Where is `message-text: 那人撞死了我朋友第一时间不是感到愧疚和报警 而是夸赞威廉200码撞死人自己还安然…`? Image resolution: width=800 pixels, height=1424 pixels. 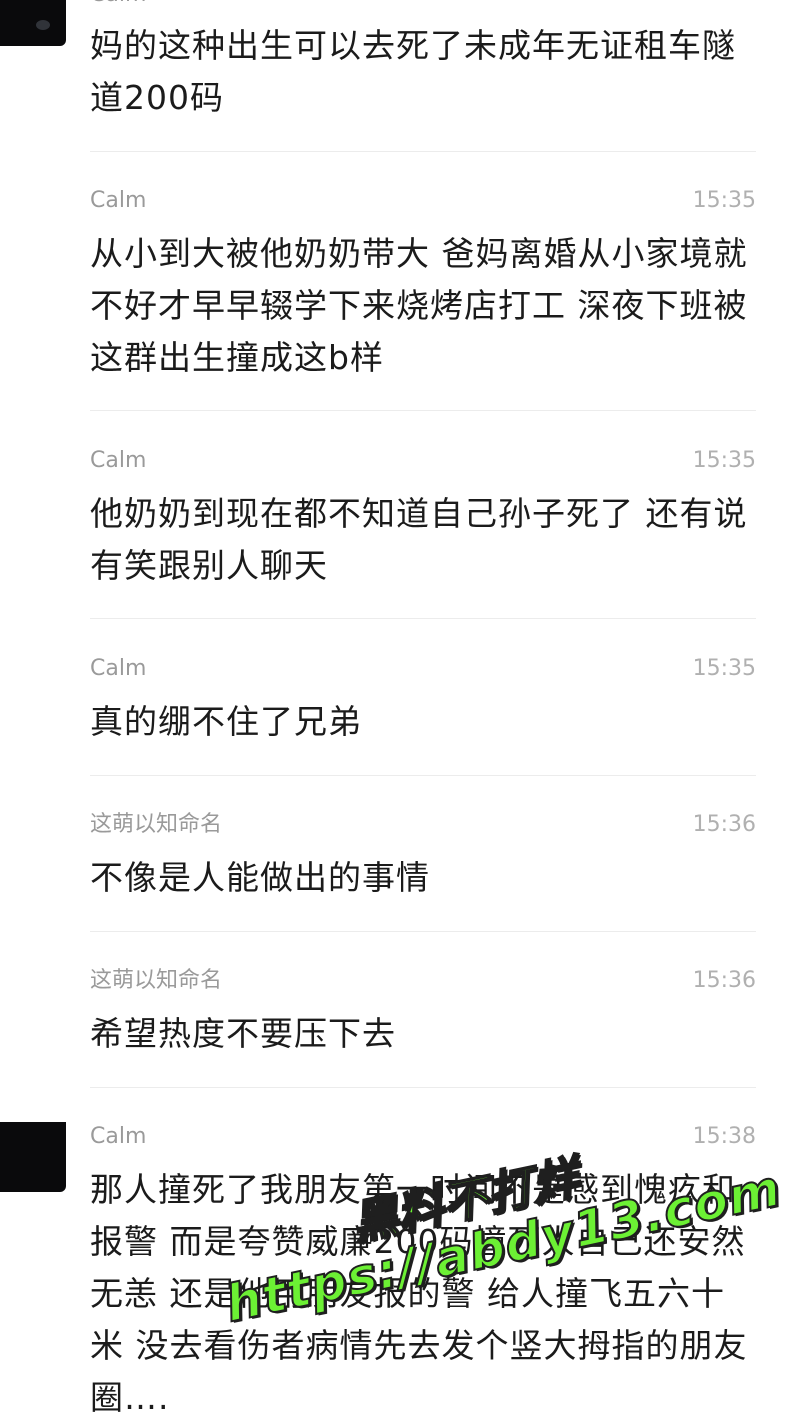
message-text: 那人撞死了我朋友第一时间不是感到愧疚和报警 而是夸赞威廉200码撞死人自己还安然… is located at coordinates (419, 1293).